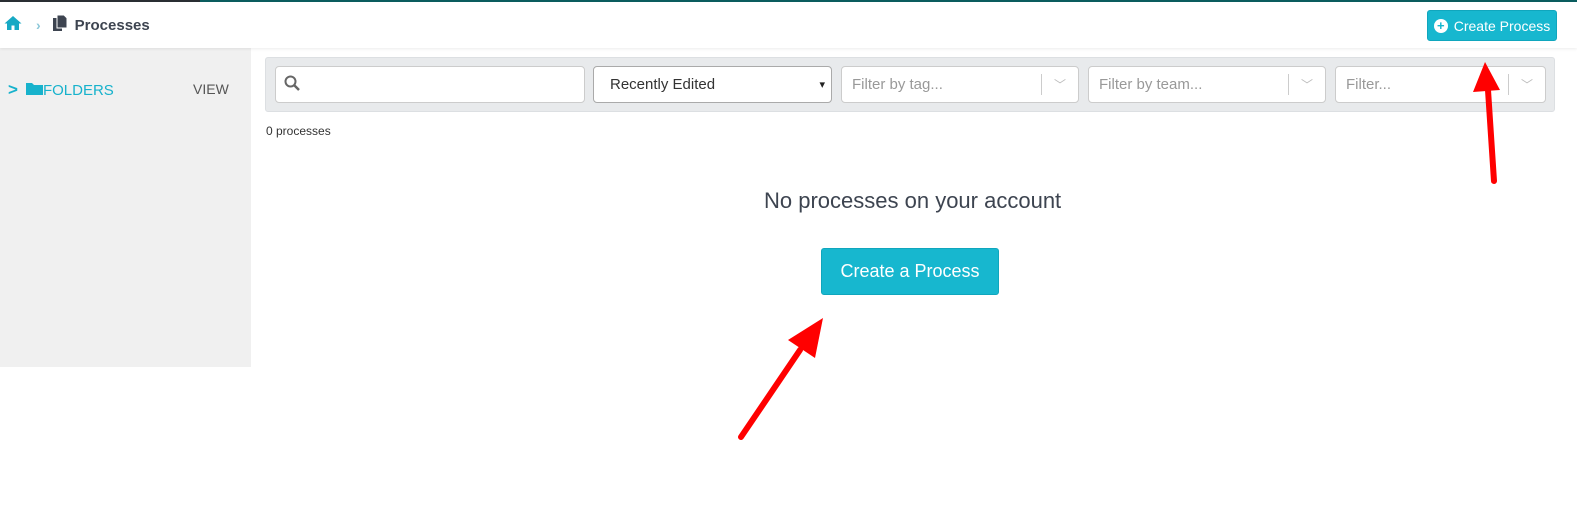 The width and height of the screenshot is (1577, 514). What do you see at coordinates (780, 379) in the screenshot?
I see `arrow-to-create-a-process` at bounding box center [780, 379].